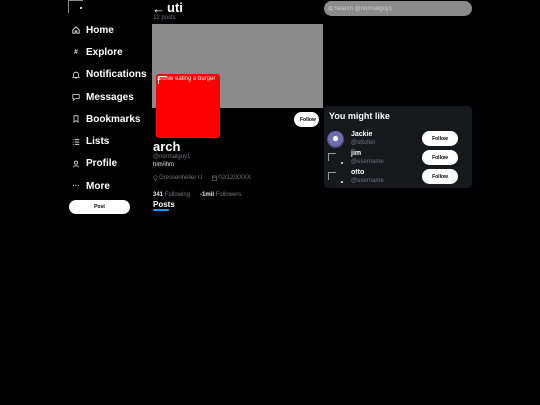 The image size is (540, 405). Describe the element at coordinates (181, 178) in the screenshot. I see `location-text: Gressenheller U` at that location.